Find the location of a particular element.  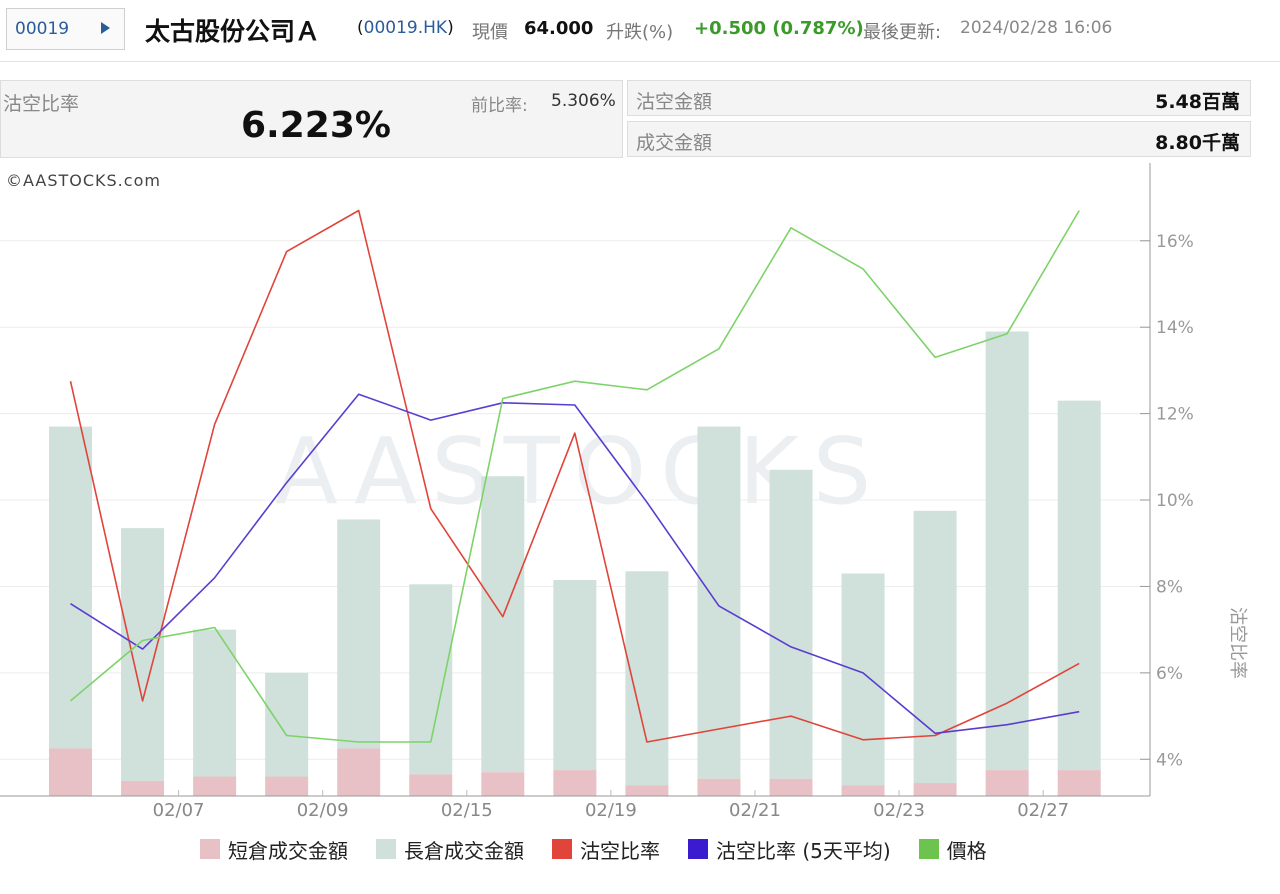

legend-ratio-5day-avg: 沽空比率 (5天平均) is located at coordinates (789, 849).